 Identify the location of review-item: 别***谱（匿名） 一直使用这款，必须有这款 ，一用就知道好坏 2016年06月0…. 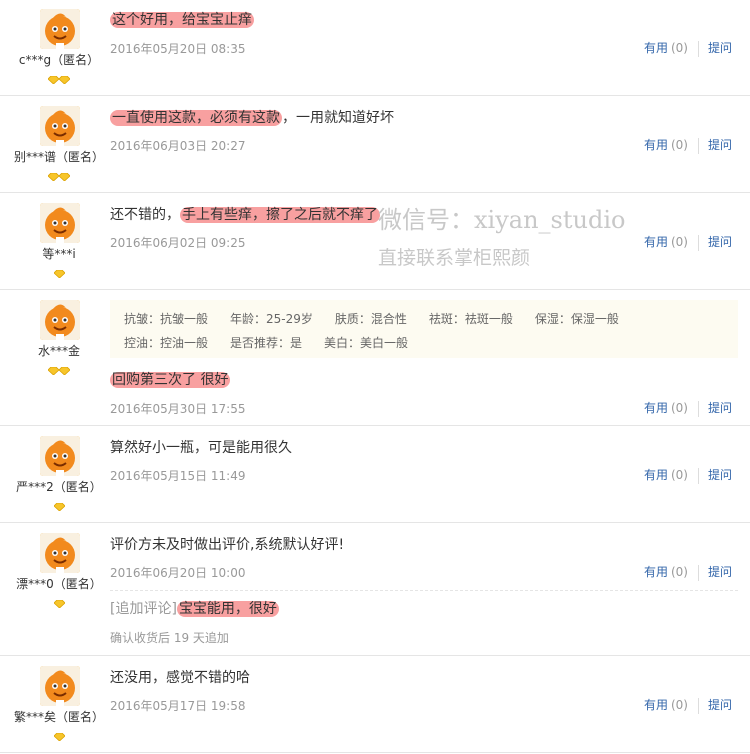
(375, 144).